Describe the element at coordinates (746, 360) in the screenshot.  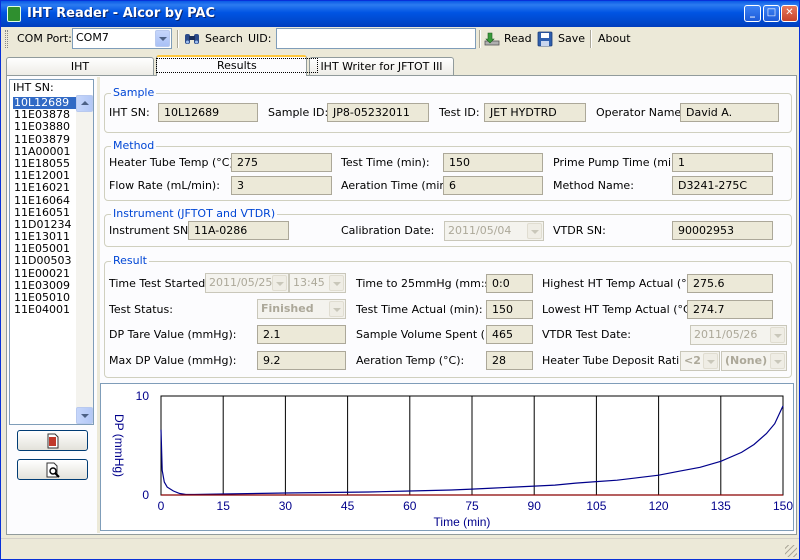
I see `deposit-extra-value: (None)` at that location.